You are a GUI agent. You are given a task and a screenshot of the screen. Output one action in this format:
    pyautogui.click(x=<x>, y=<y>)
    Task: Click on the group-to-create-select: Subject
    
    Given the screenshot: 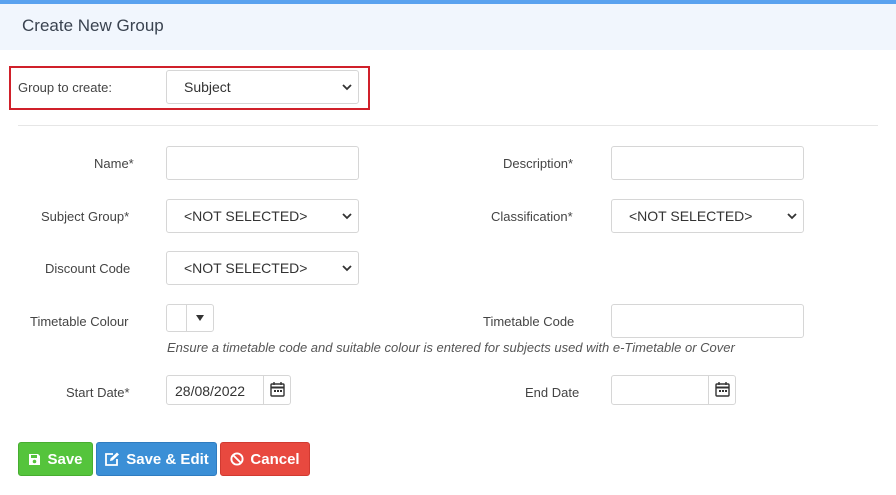 What is the action you would take?
    pyautogui.click(x=262, y=87)
    